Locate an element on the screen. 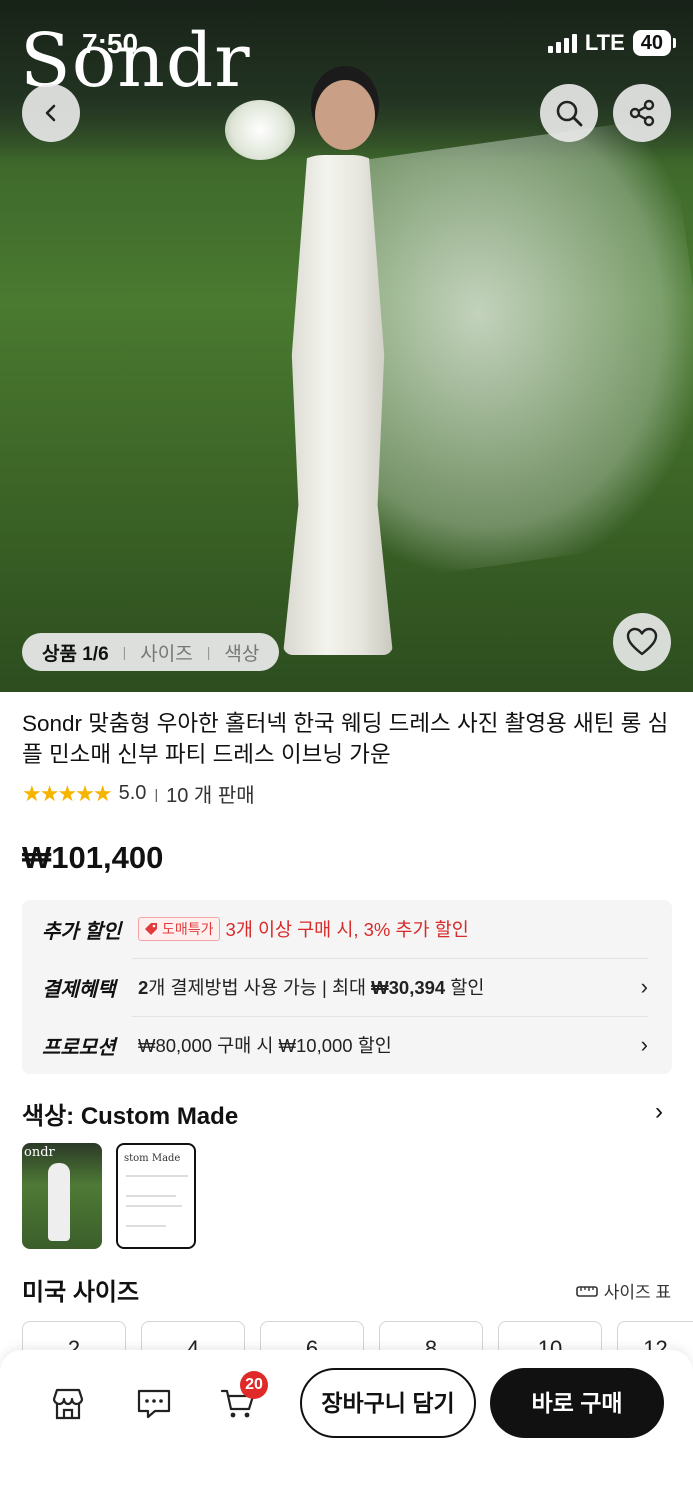 This screenshot has height=1500, width=693. bottom-action-bar: 20 장바구니 담기 바로 구매 is located at coordinates (346, 1425).